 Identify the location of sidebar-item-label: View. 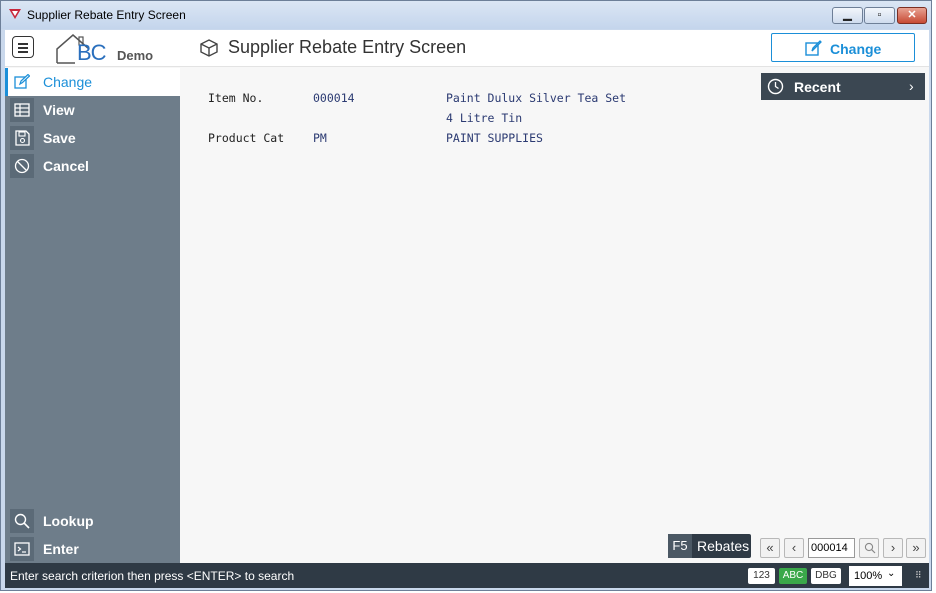
(59, 110).